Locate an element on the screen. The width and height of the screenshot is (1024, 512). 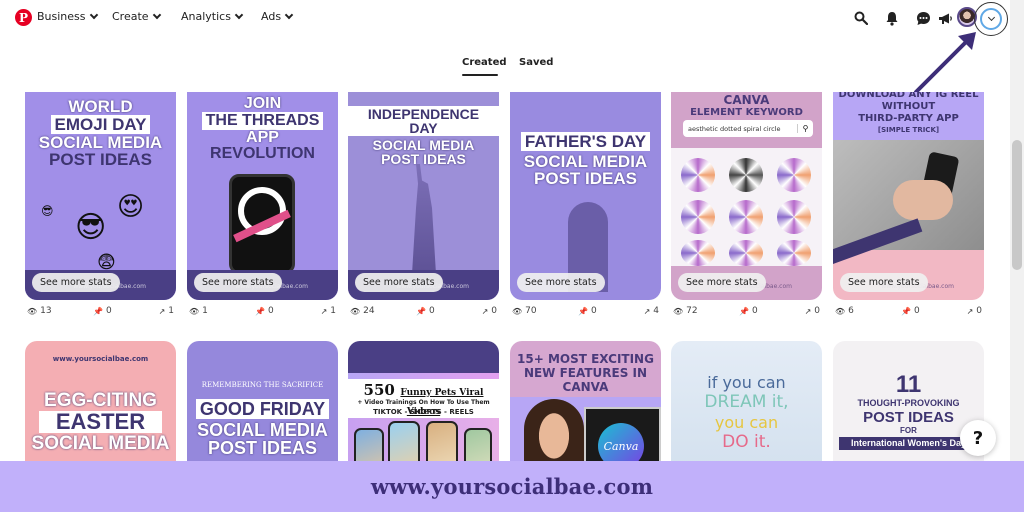
pin-title-line: if you can is located at coordinates (746, 382).